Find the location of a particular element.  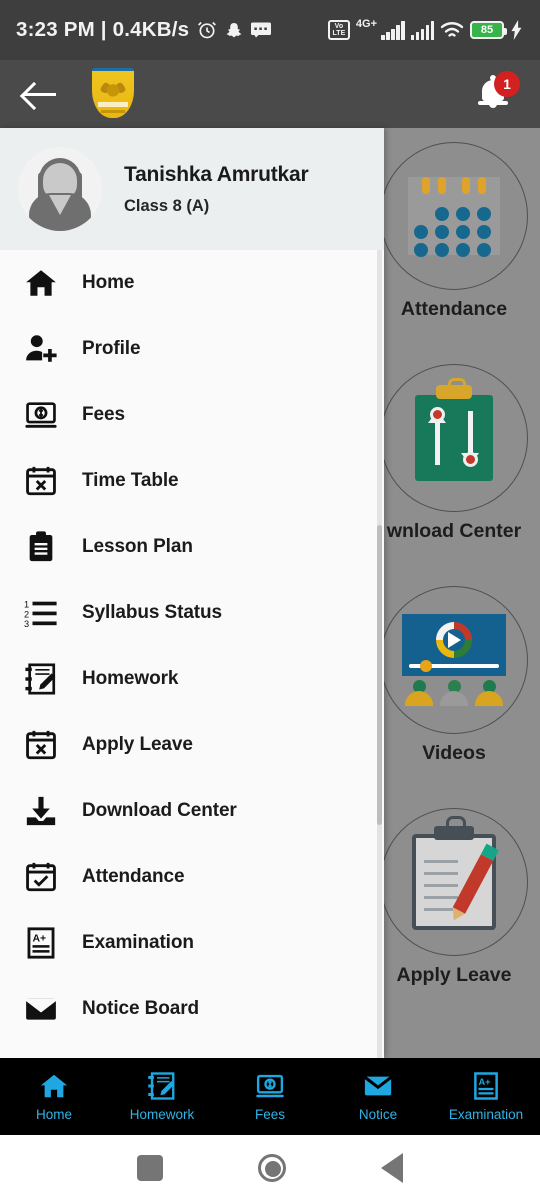

drawer-item-label: Homework is located at coordinates (130, 678).